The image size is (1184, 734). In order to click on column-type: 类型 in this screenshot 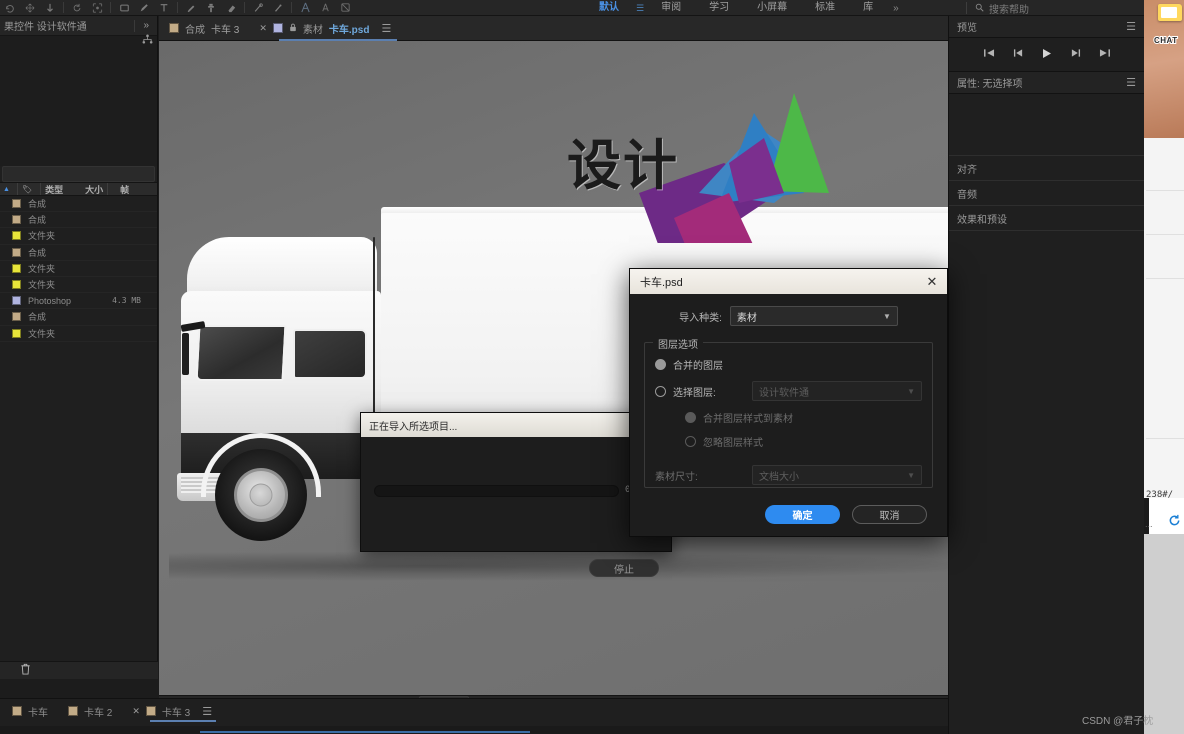, I will do `click(54, 189)`.